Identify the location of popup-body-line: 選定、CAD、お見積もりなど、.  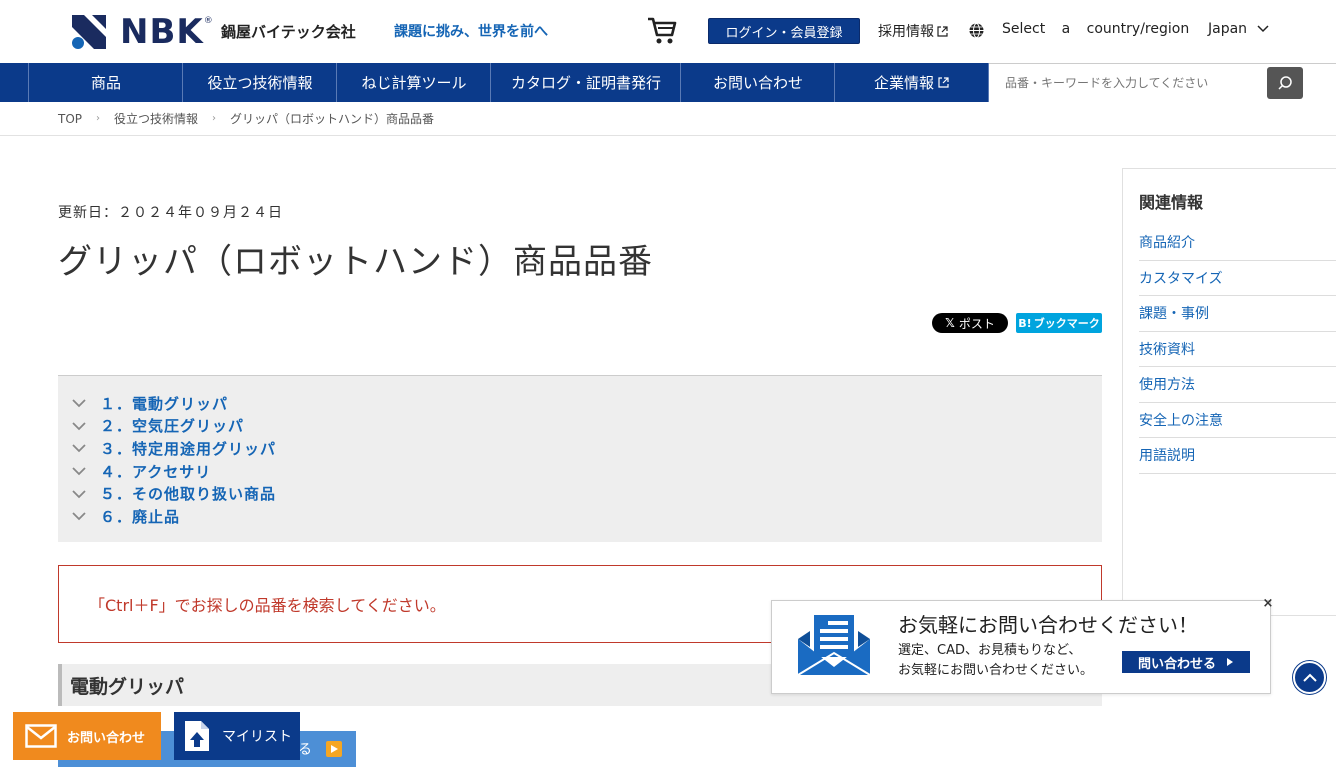
(990, 650).